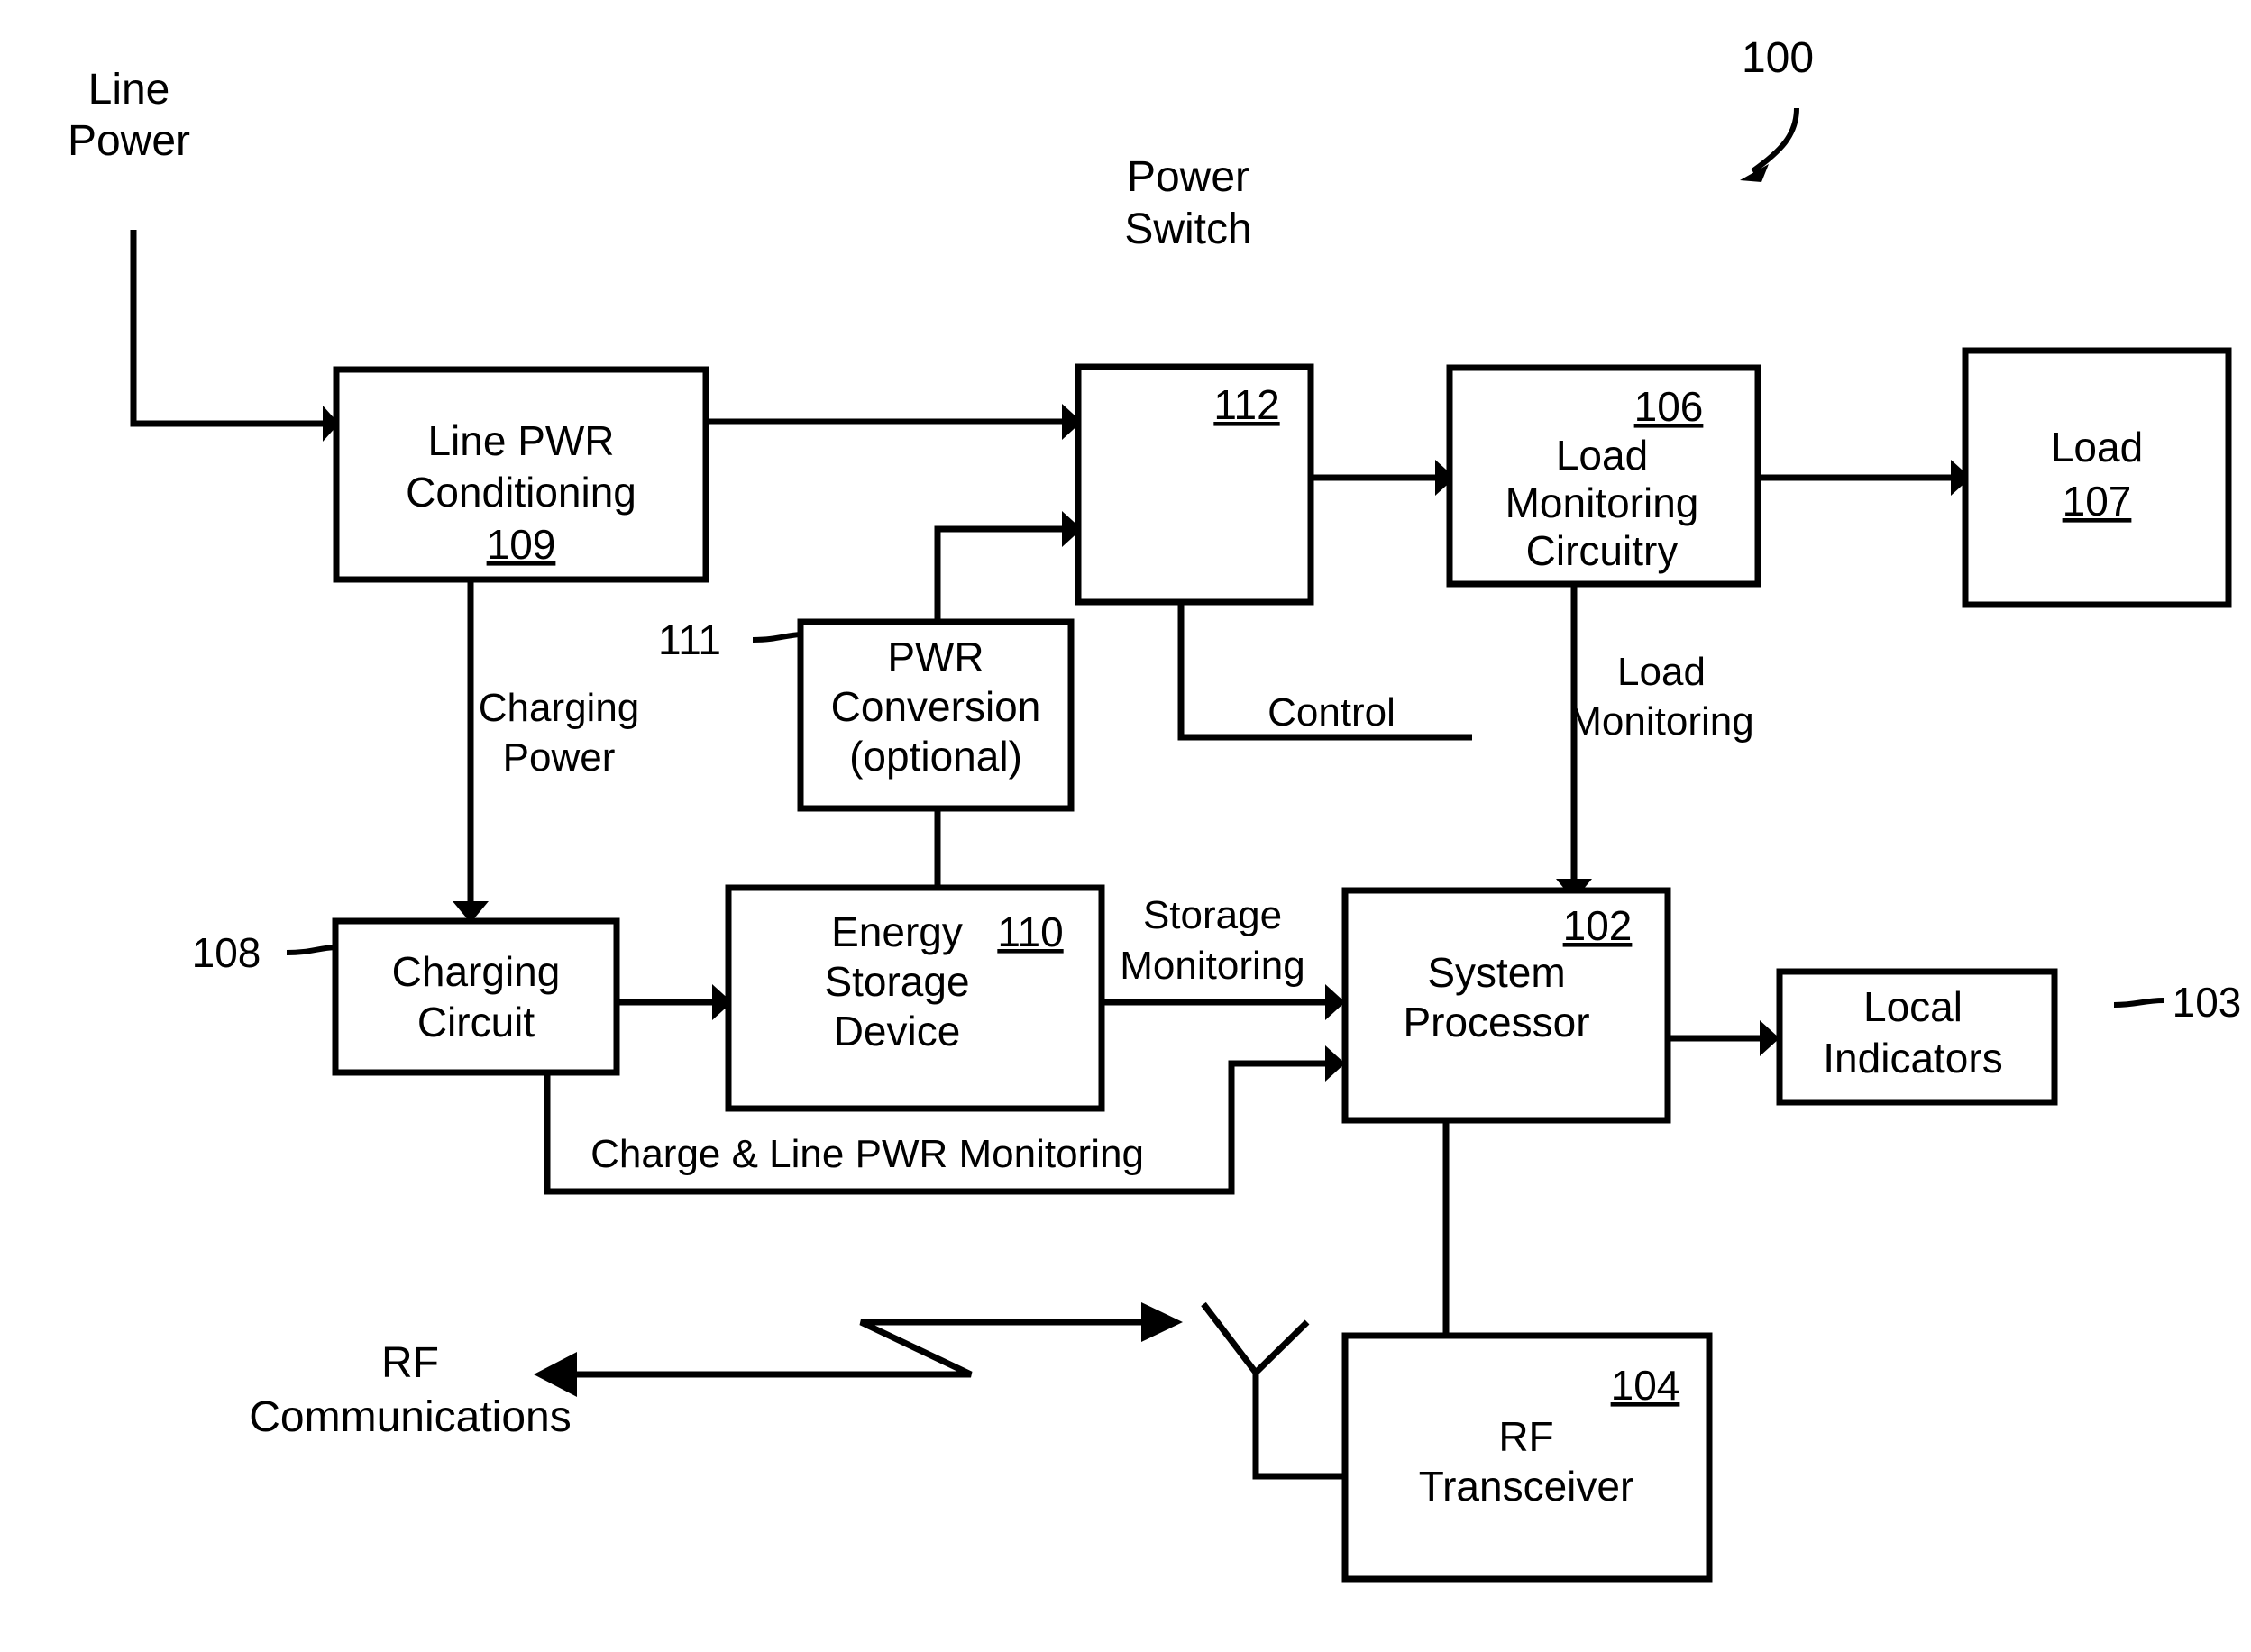  Describe the element at coordinates (896, 982) in the screenshot. I see `block-label-storage-2: Storage` at that location.